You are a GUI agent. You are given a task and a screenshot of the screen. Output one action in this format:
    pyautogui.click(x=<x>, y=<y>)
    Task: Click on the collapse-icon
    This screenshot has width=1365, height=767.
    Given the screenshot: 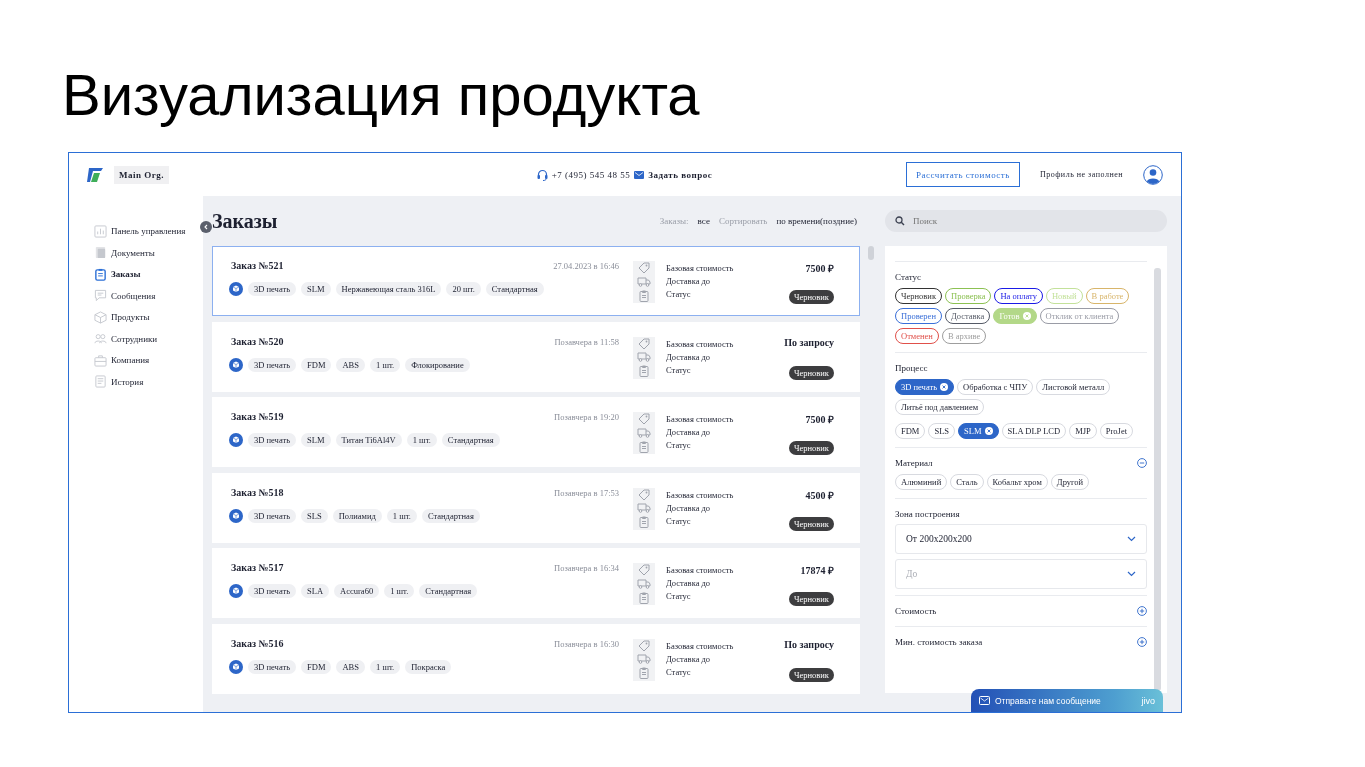 What is the action you would take?
    pyautogui.click(x=1142, y=463)
    